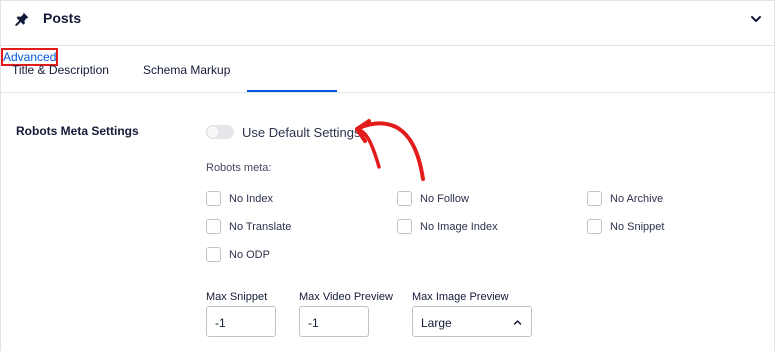 This screenshot has width=775, height=351. What do you see at coordinates (241, 321) in the screenshot?
I see `max-snippet-input: -1` at bounding box center [241, 321].